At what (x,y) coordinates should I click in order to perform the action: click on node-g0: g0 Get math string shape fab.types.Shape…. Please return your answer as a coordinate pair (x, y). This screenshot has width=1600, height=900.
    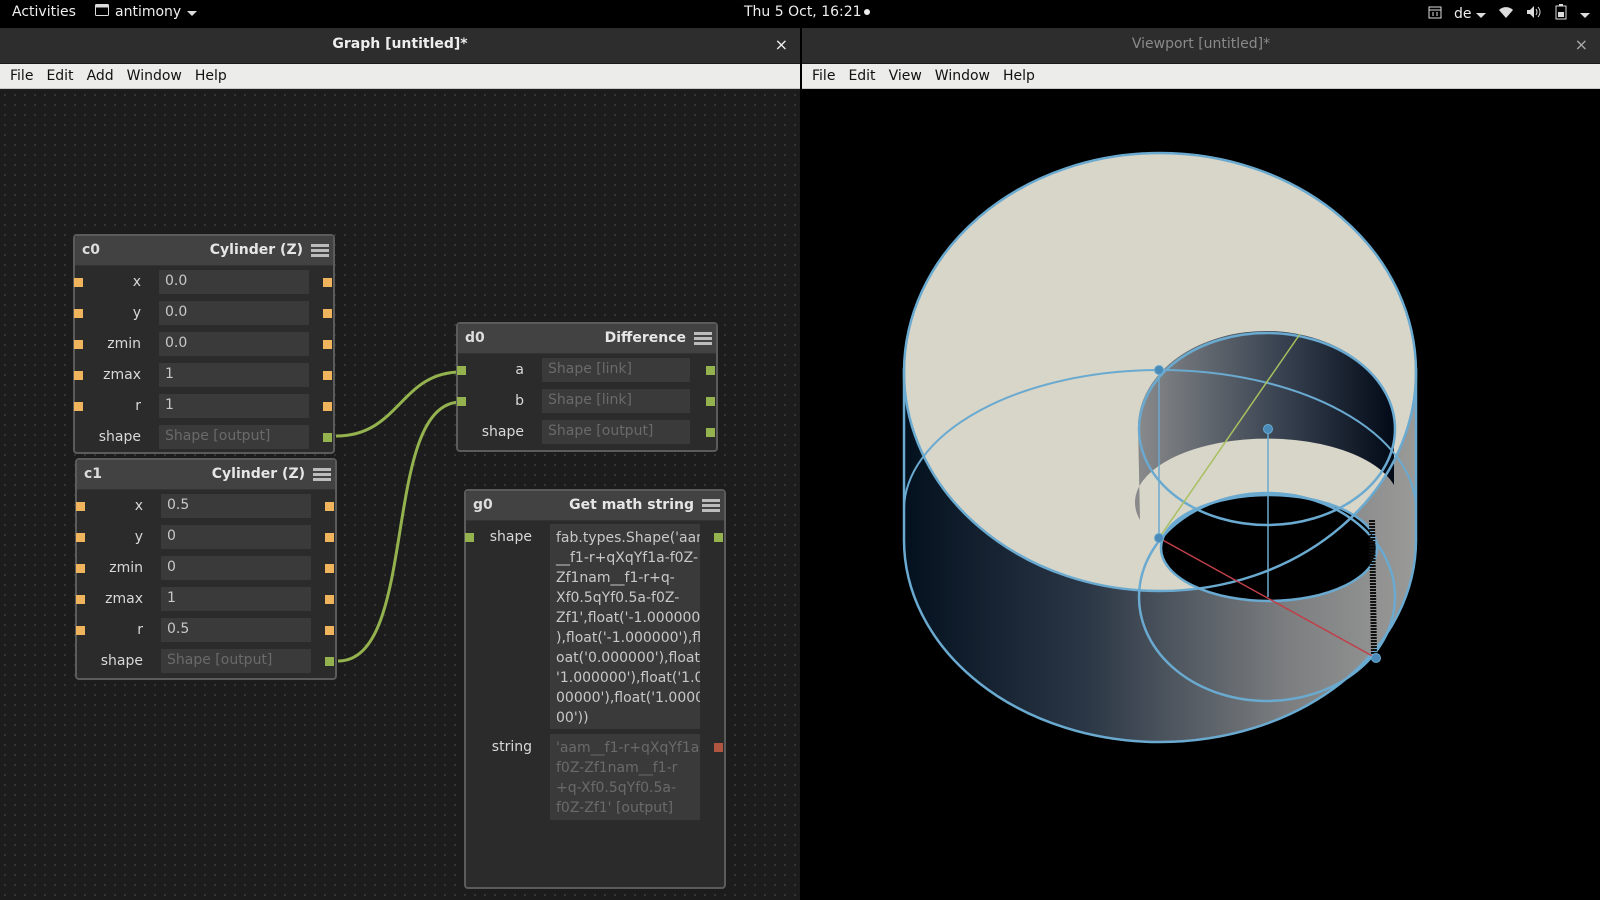
    Looking at the image, I should click on (595, 689).